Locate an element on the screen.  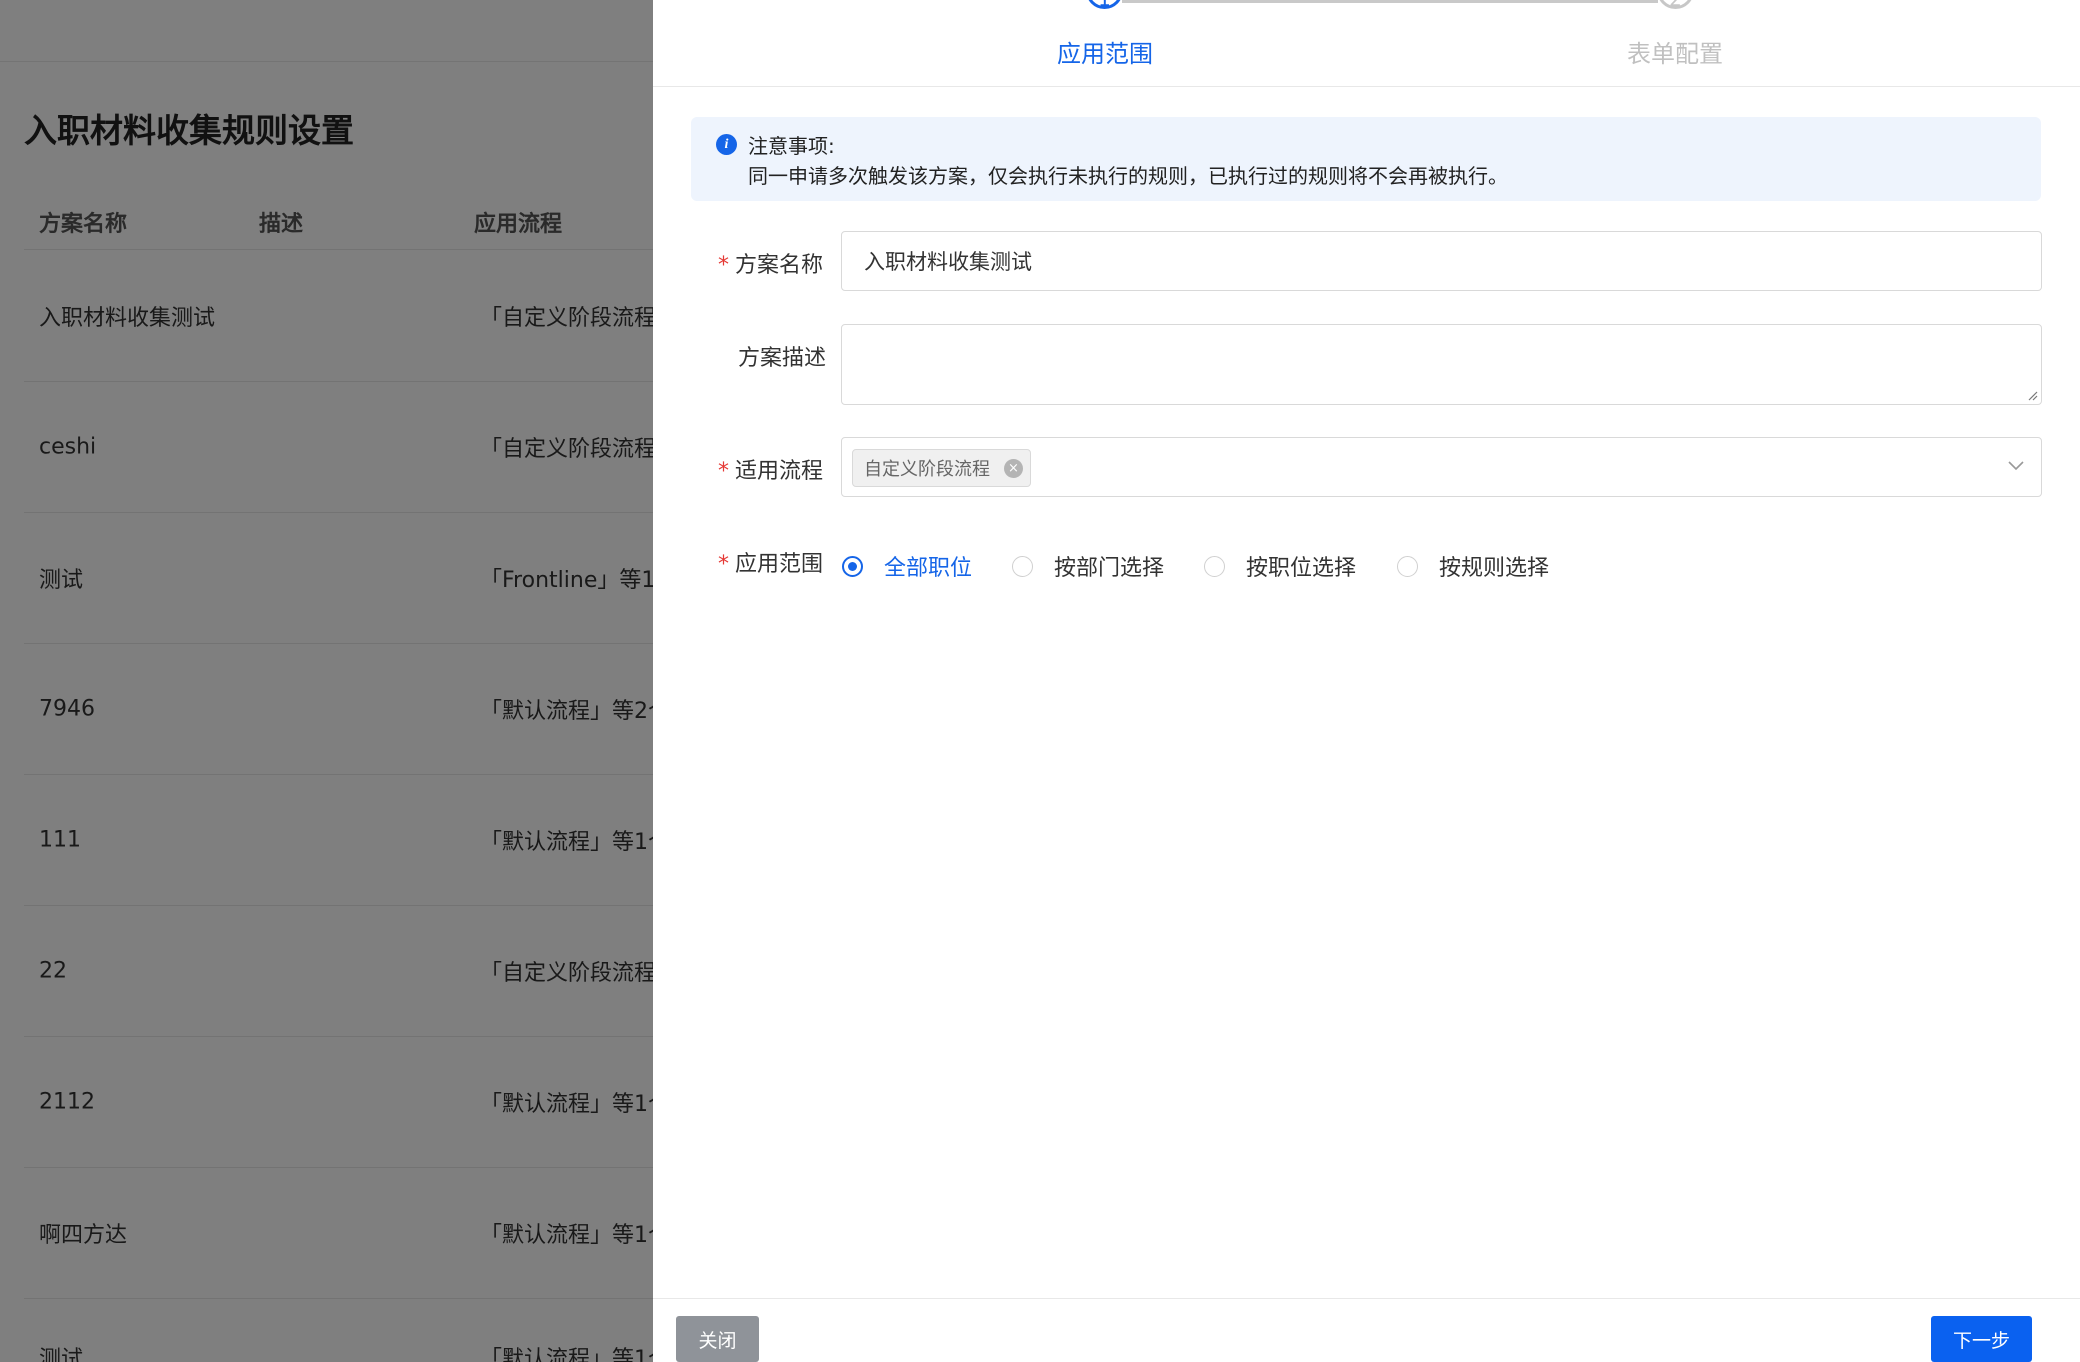
chevron-down-icon is located at coordinates (2016, 465).